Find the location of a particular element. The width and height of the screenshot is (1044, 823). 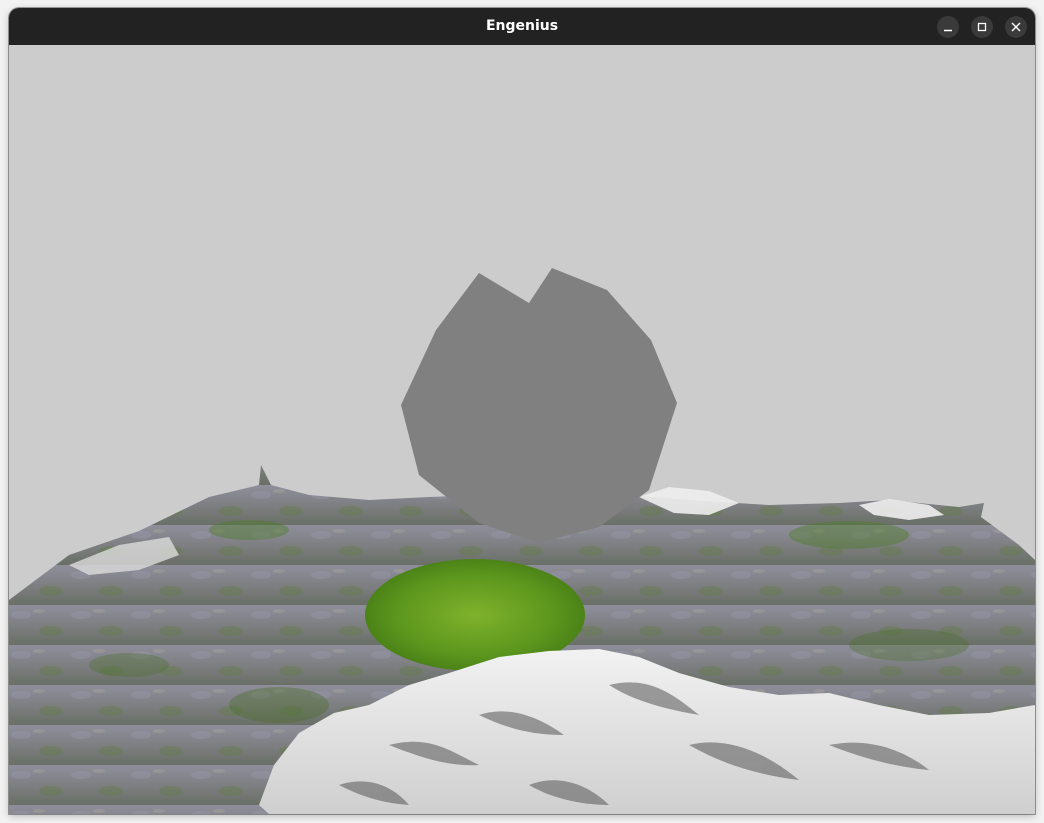

maximize-button is located at coordinates (982, 27).